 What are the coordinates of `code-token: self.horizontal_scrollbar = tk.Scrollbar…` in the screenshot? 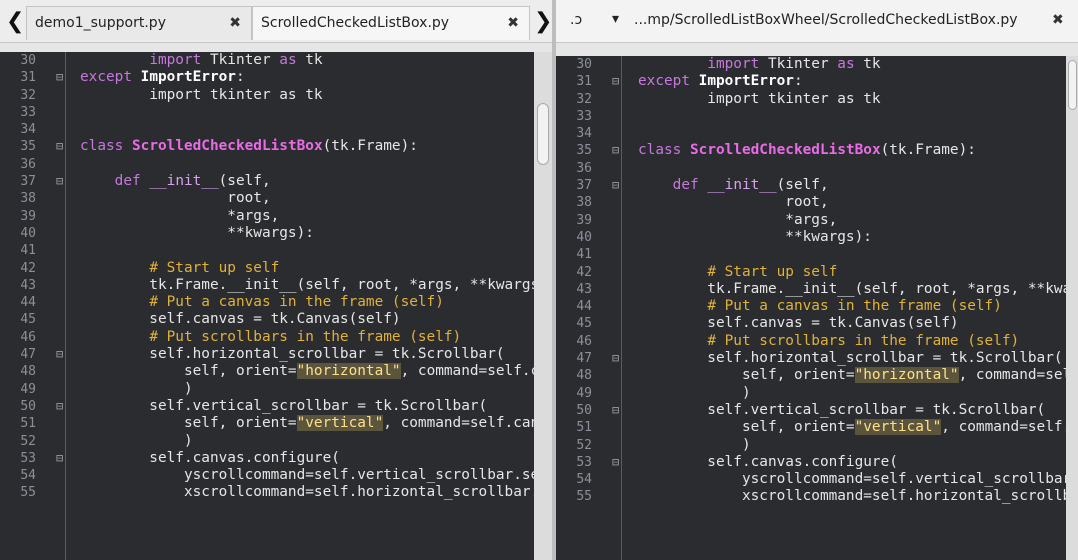 It's located at (850, 358).